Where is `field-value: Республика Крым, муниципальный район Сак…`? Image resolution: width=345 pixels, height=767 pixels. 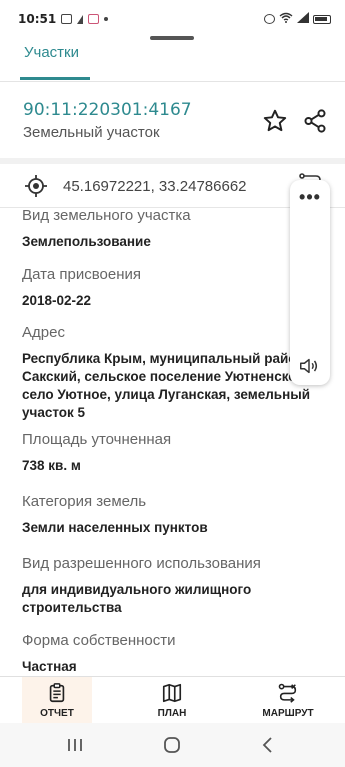
field-value: Республика Крым, муниципальный район Сак… is located at coordinates (166, 385).